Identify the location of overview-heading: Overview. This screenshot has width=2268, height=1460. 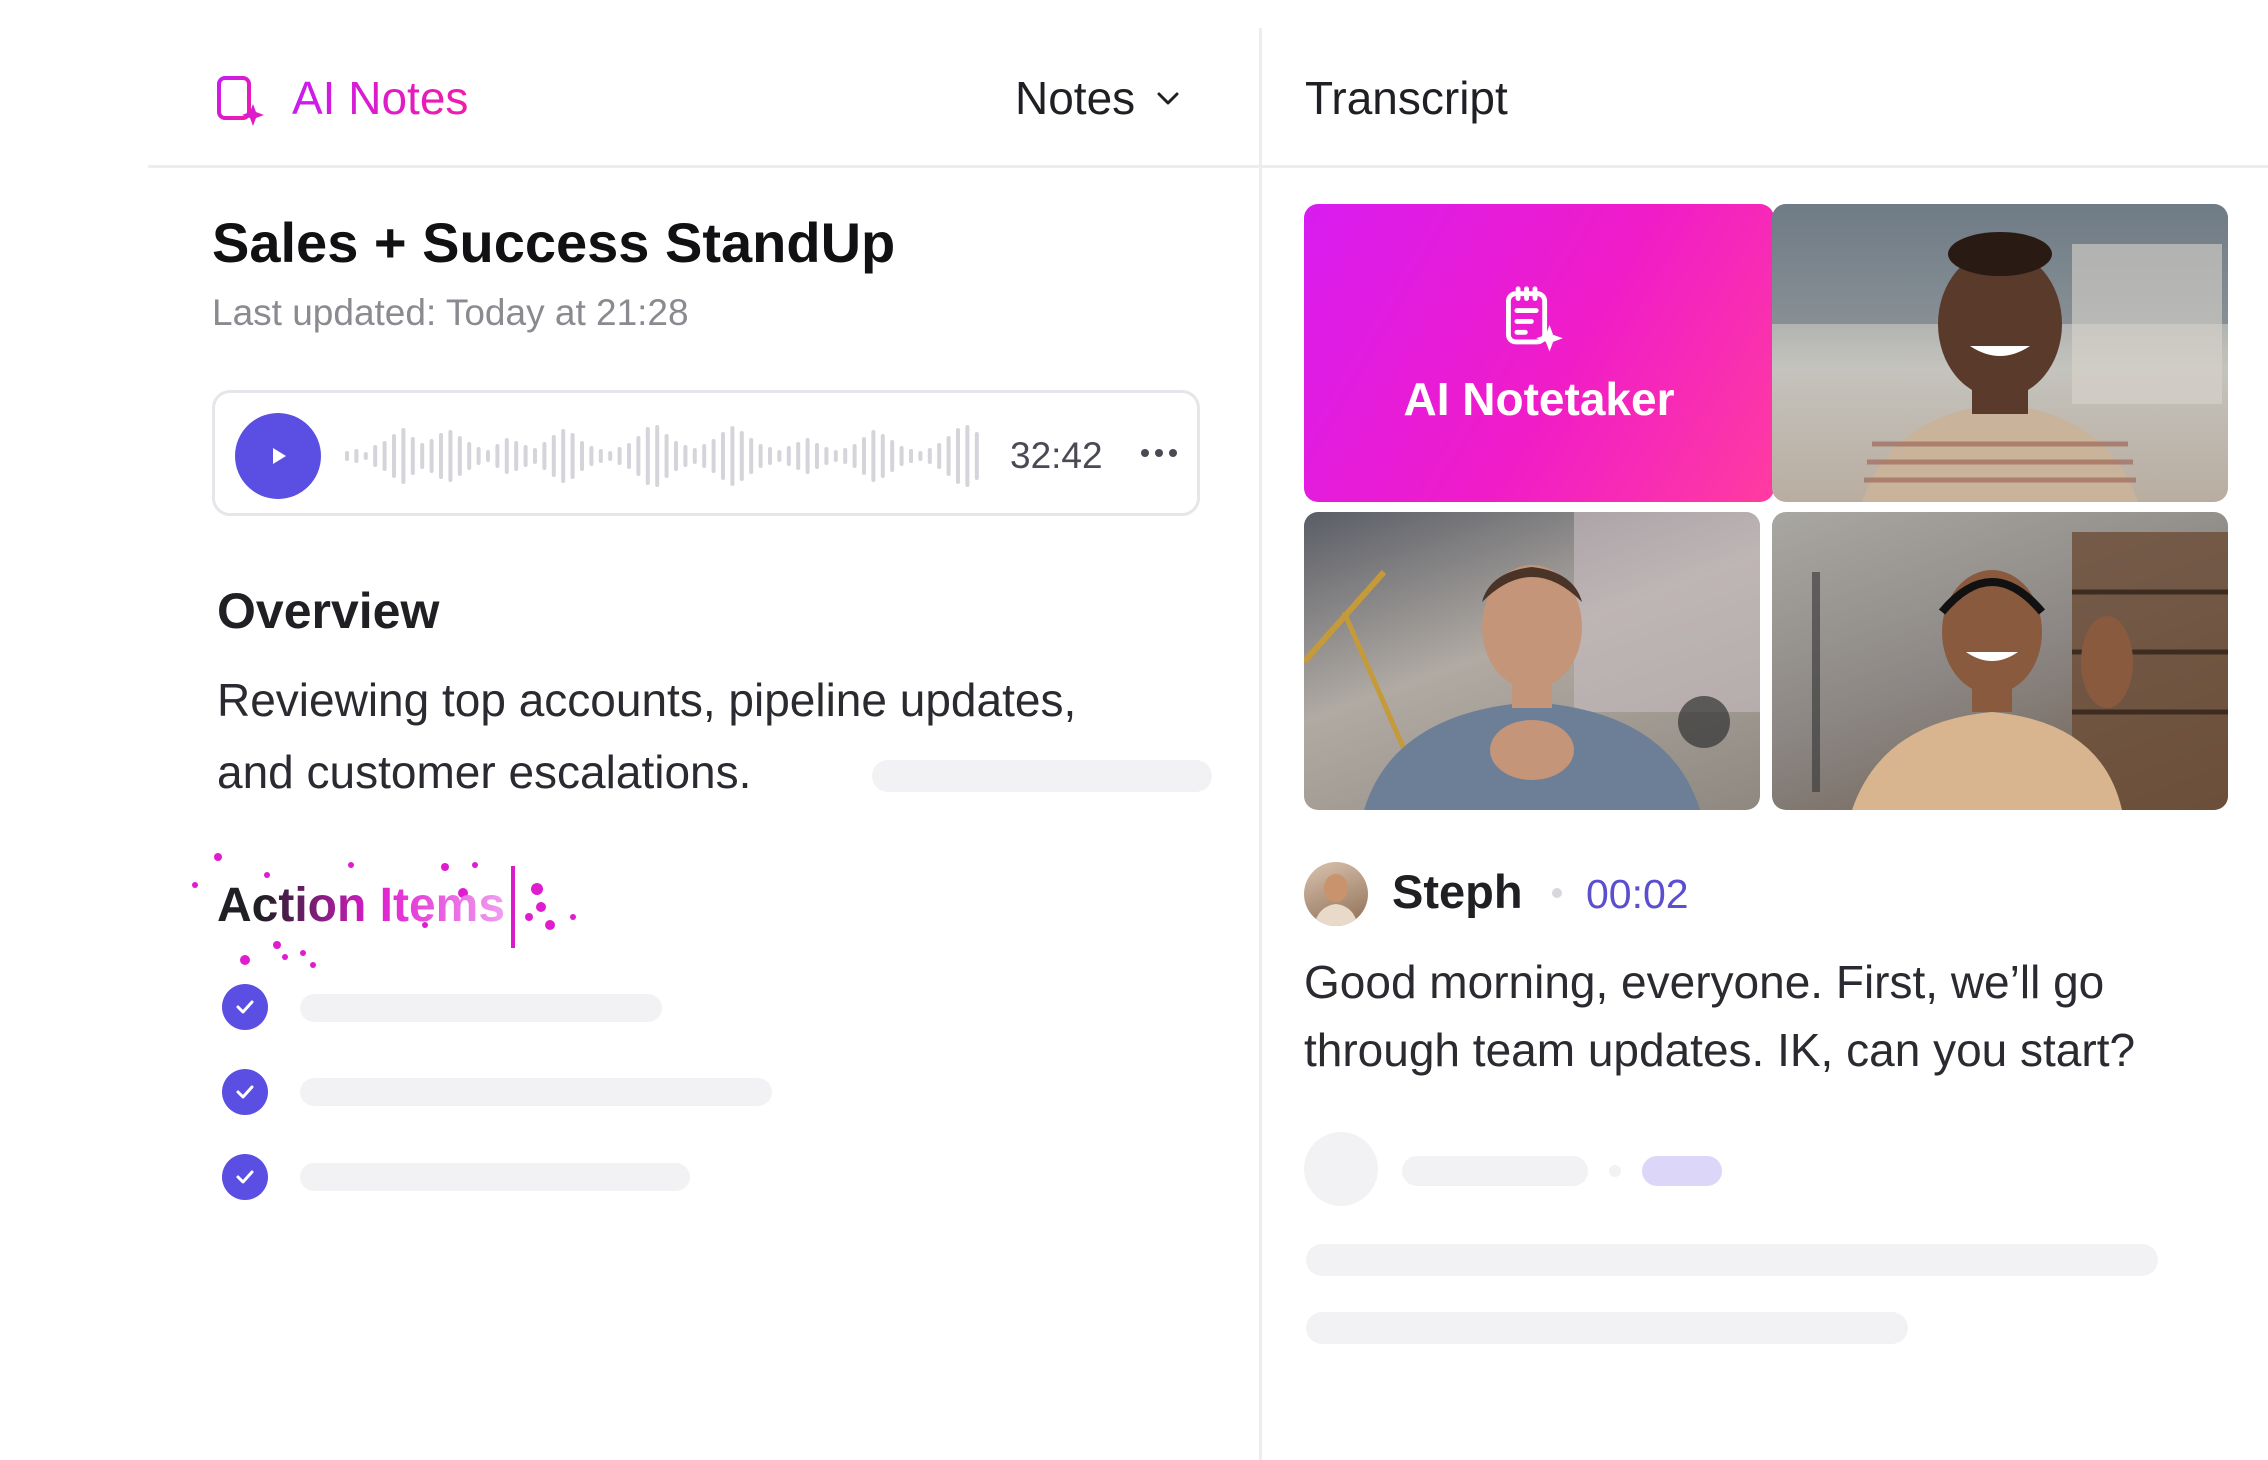
(328, 611).